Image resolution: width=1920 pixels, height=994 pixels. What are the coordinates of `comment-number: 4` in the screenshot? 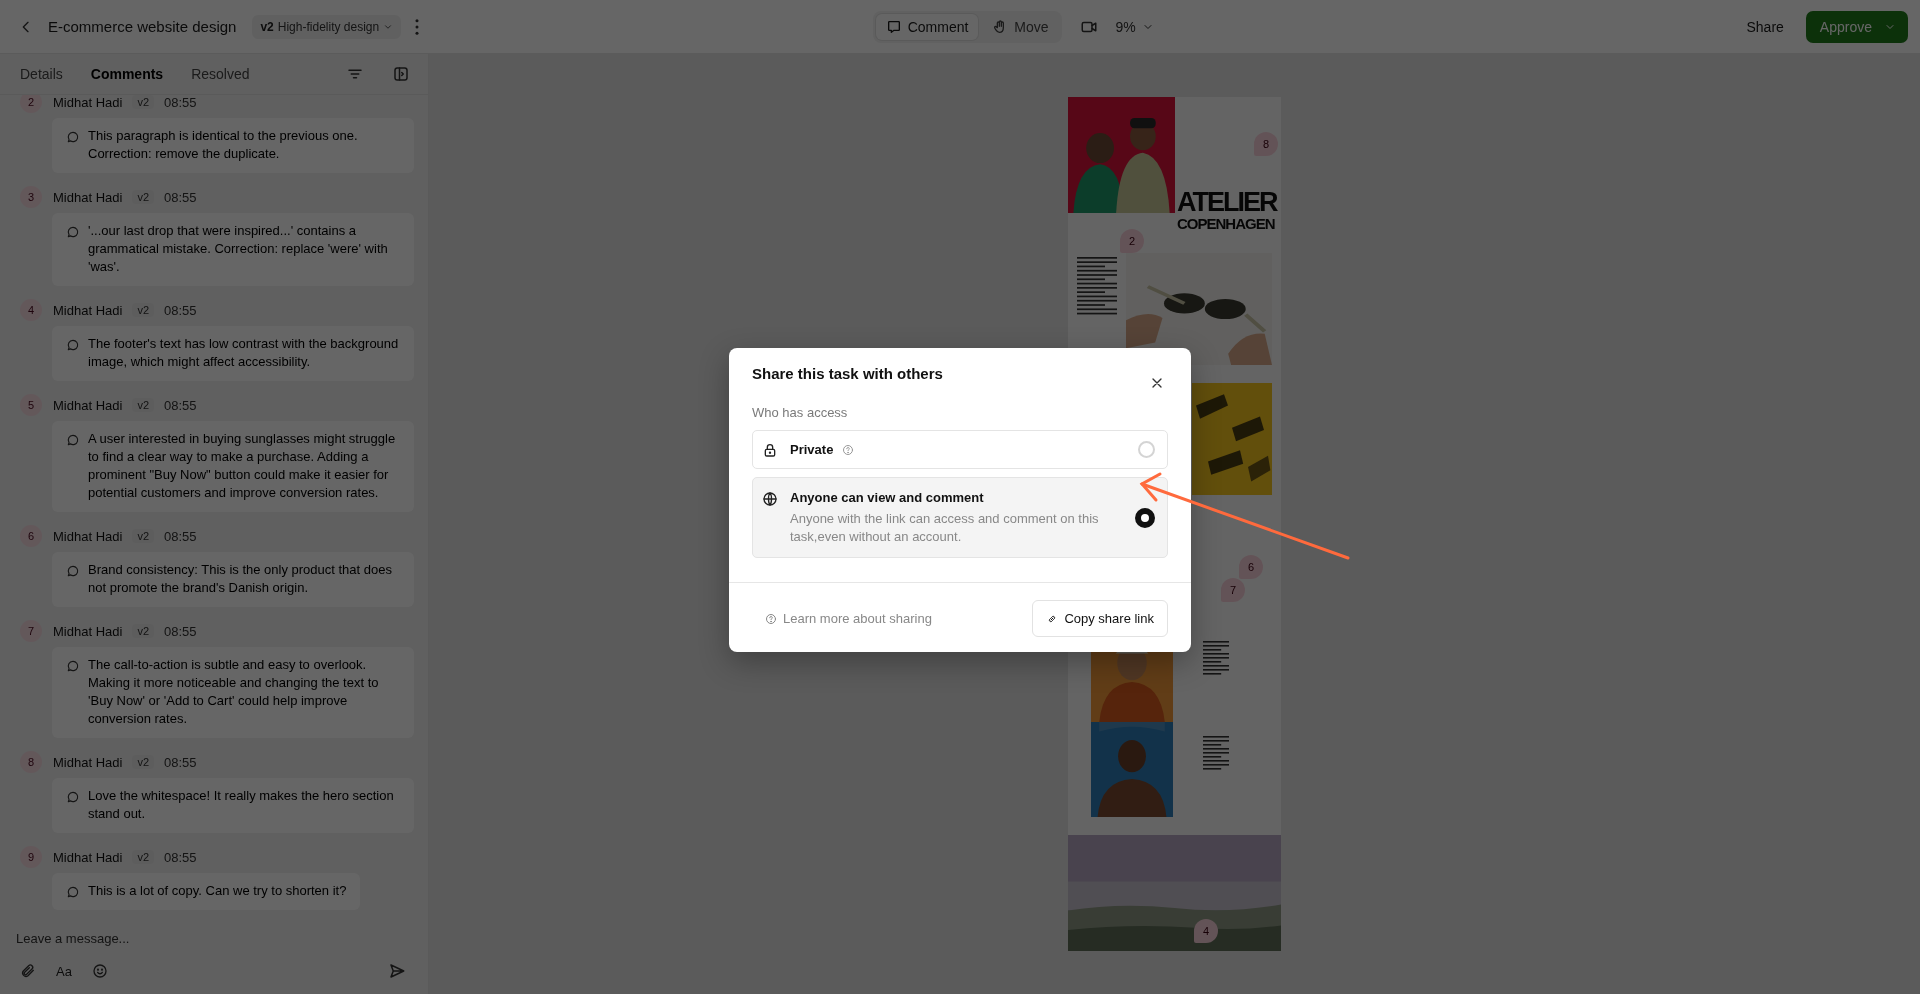 It's located at (31, 310).